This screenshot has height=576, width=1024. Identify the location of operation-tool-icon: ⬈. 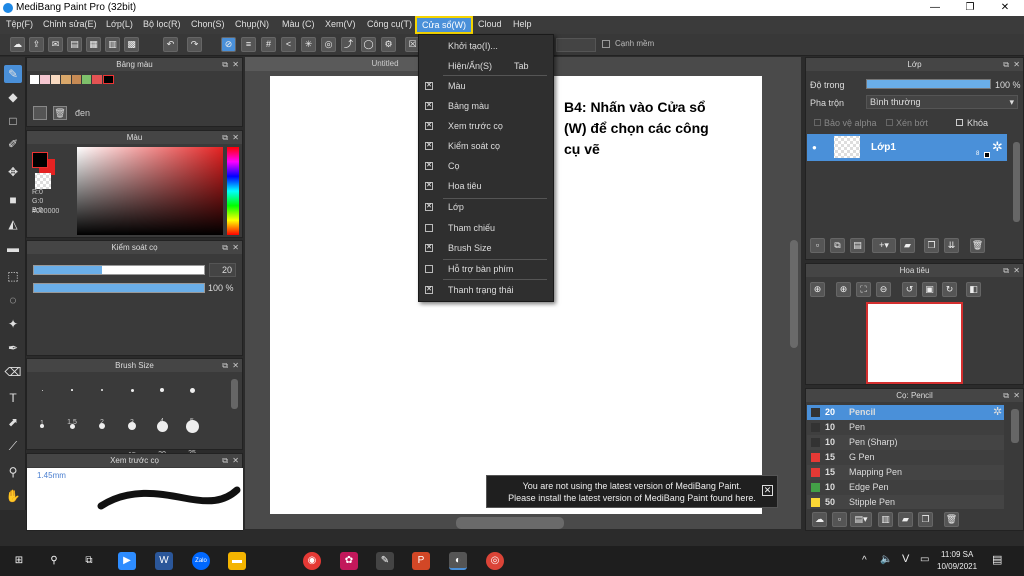
(13, 422).